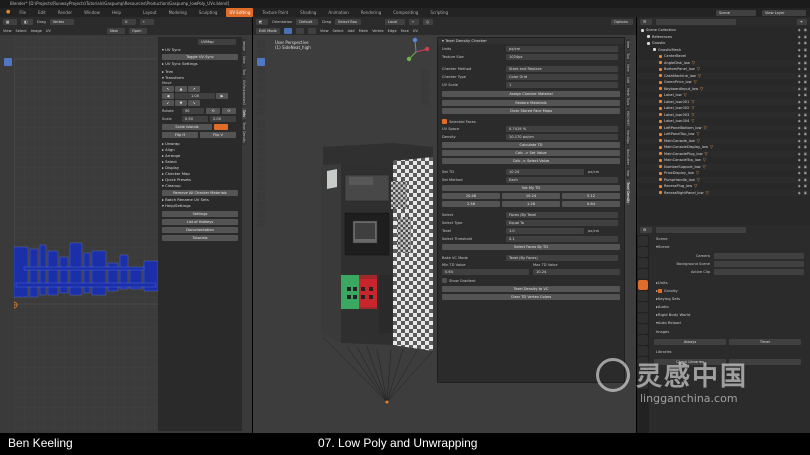  Describe the element at coordinates (562, 215) in the screenshot. I see `select-dropdown: Faces (By Texel` at that location.